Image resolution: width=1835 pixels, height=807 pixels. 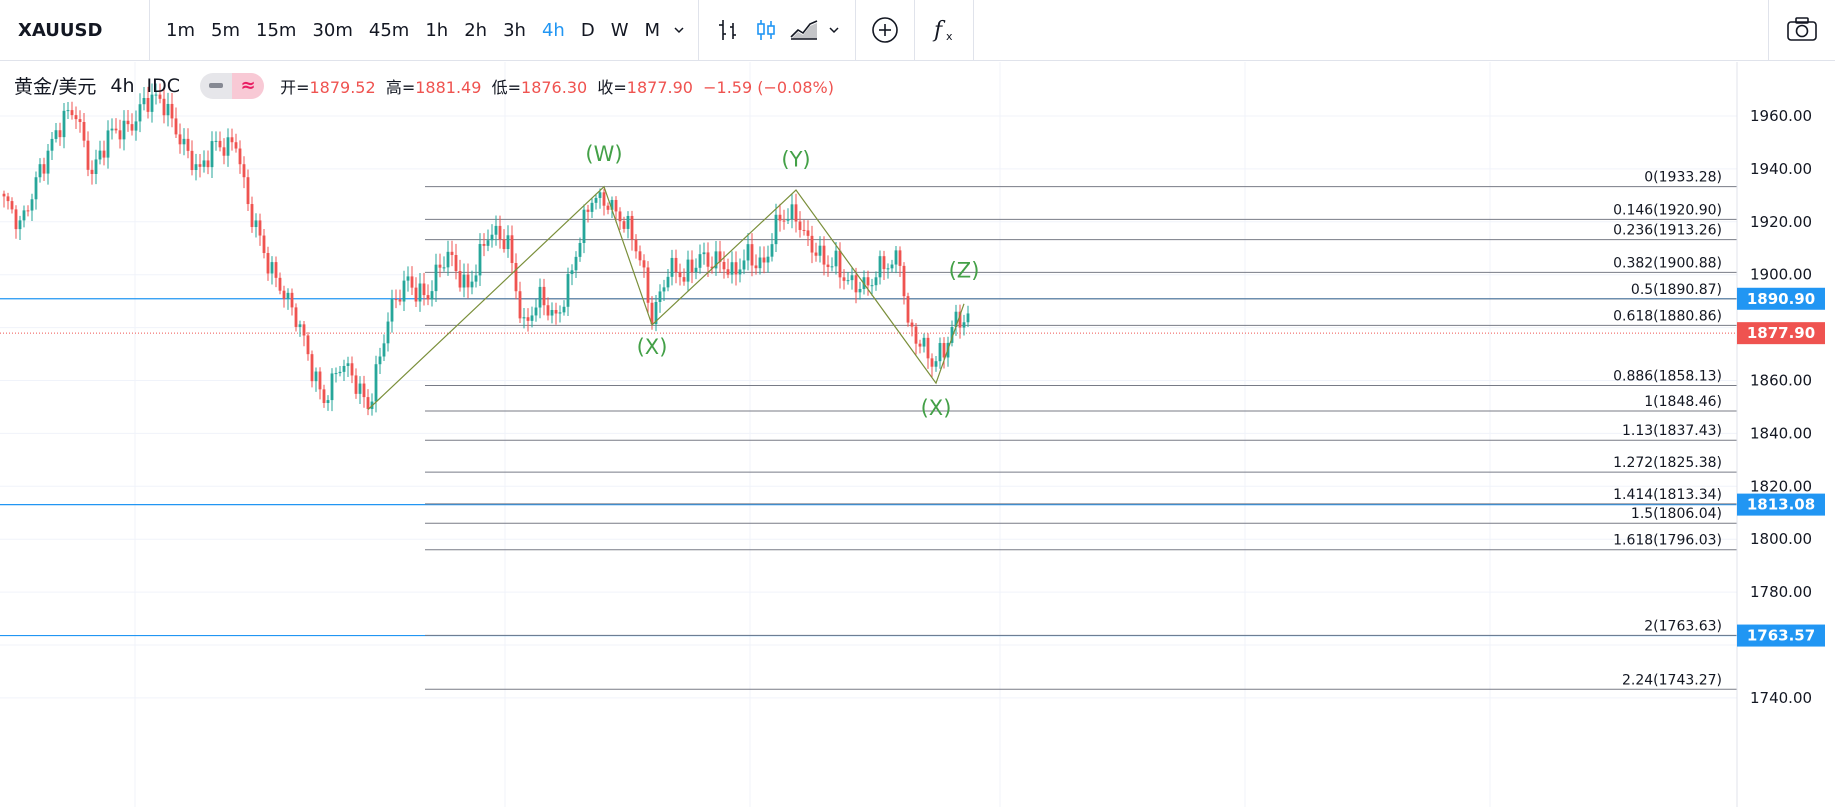 I want to click on interval-4h: 4h, so click(x=553, y=30).